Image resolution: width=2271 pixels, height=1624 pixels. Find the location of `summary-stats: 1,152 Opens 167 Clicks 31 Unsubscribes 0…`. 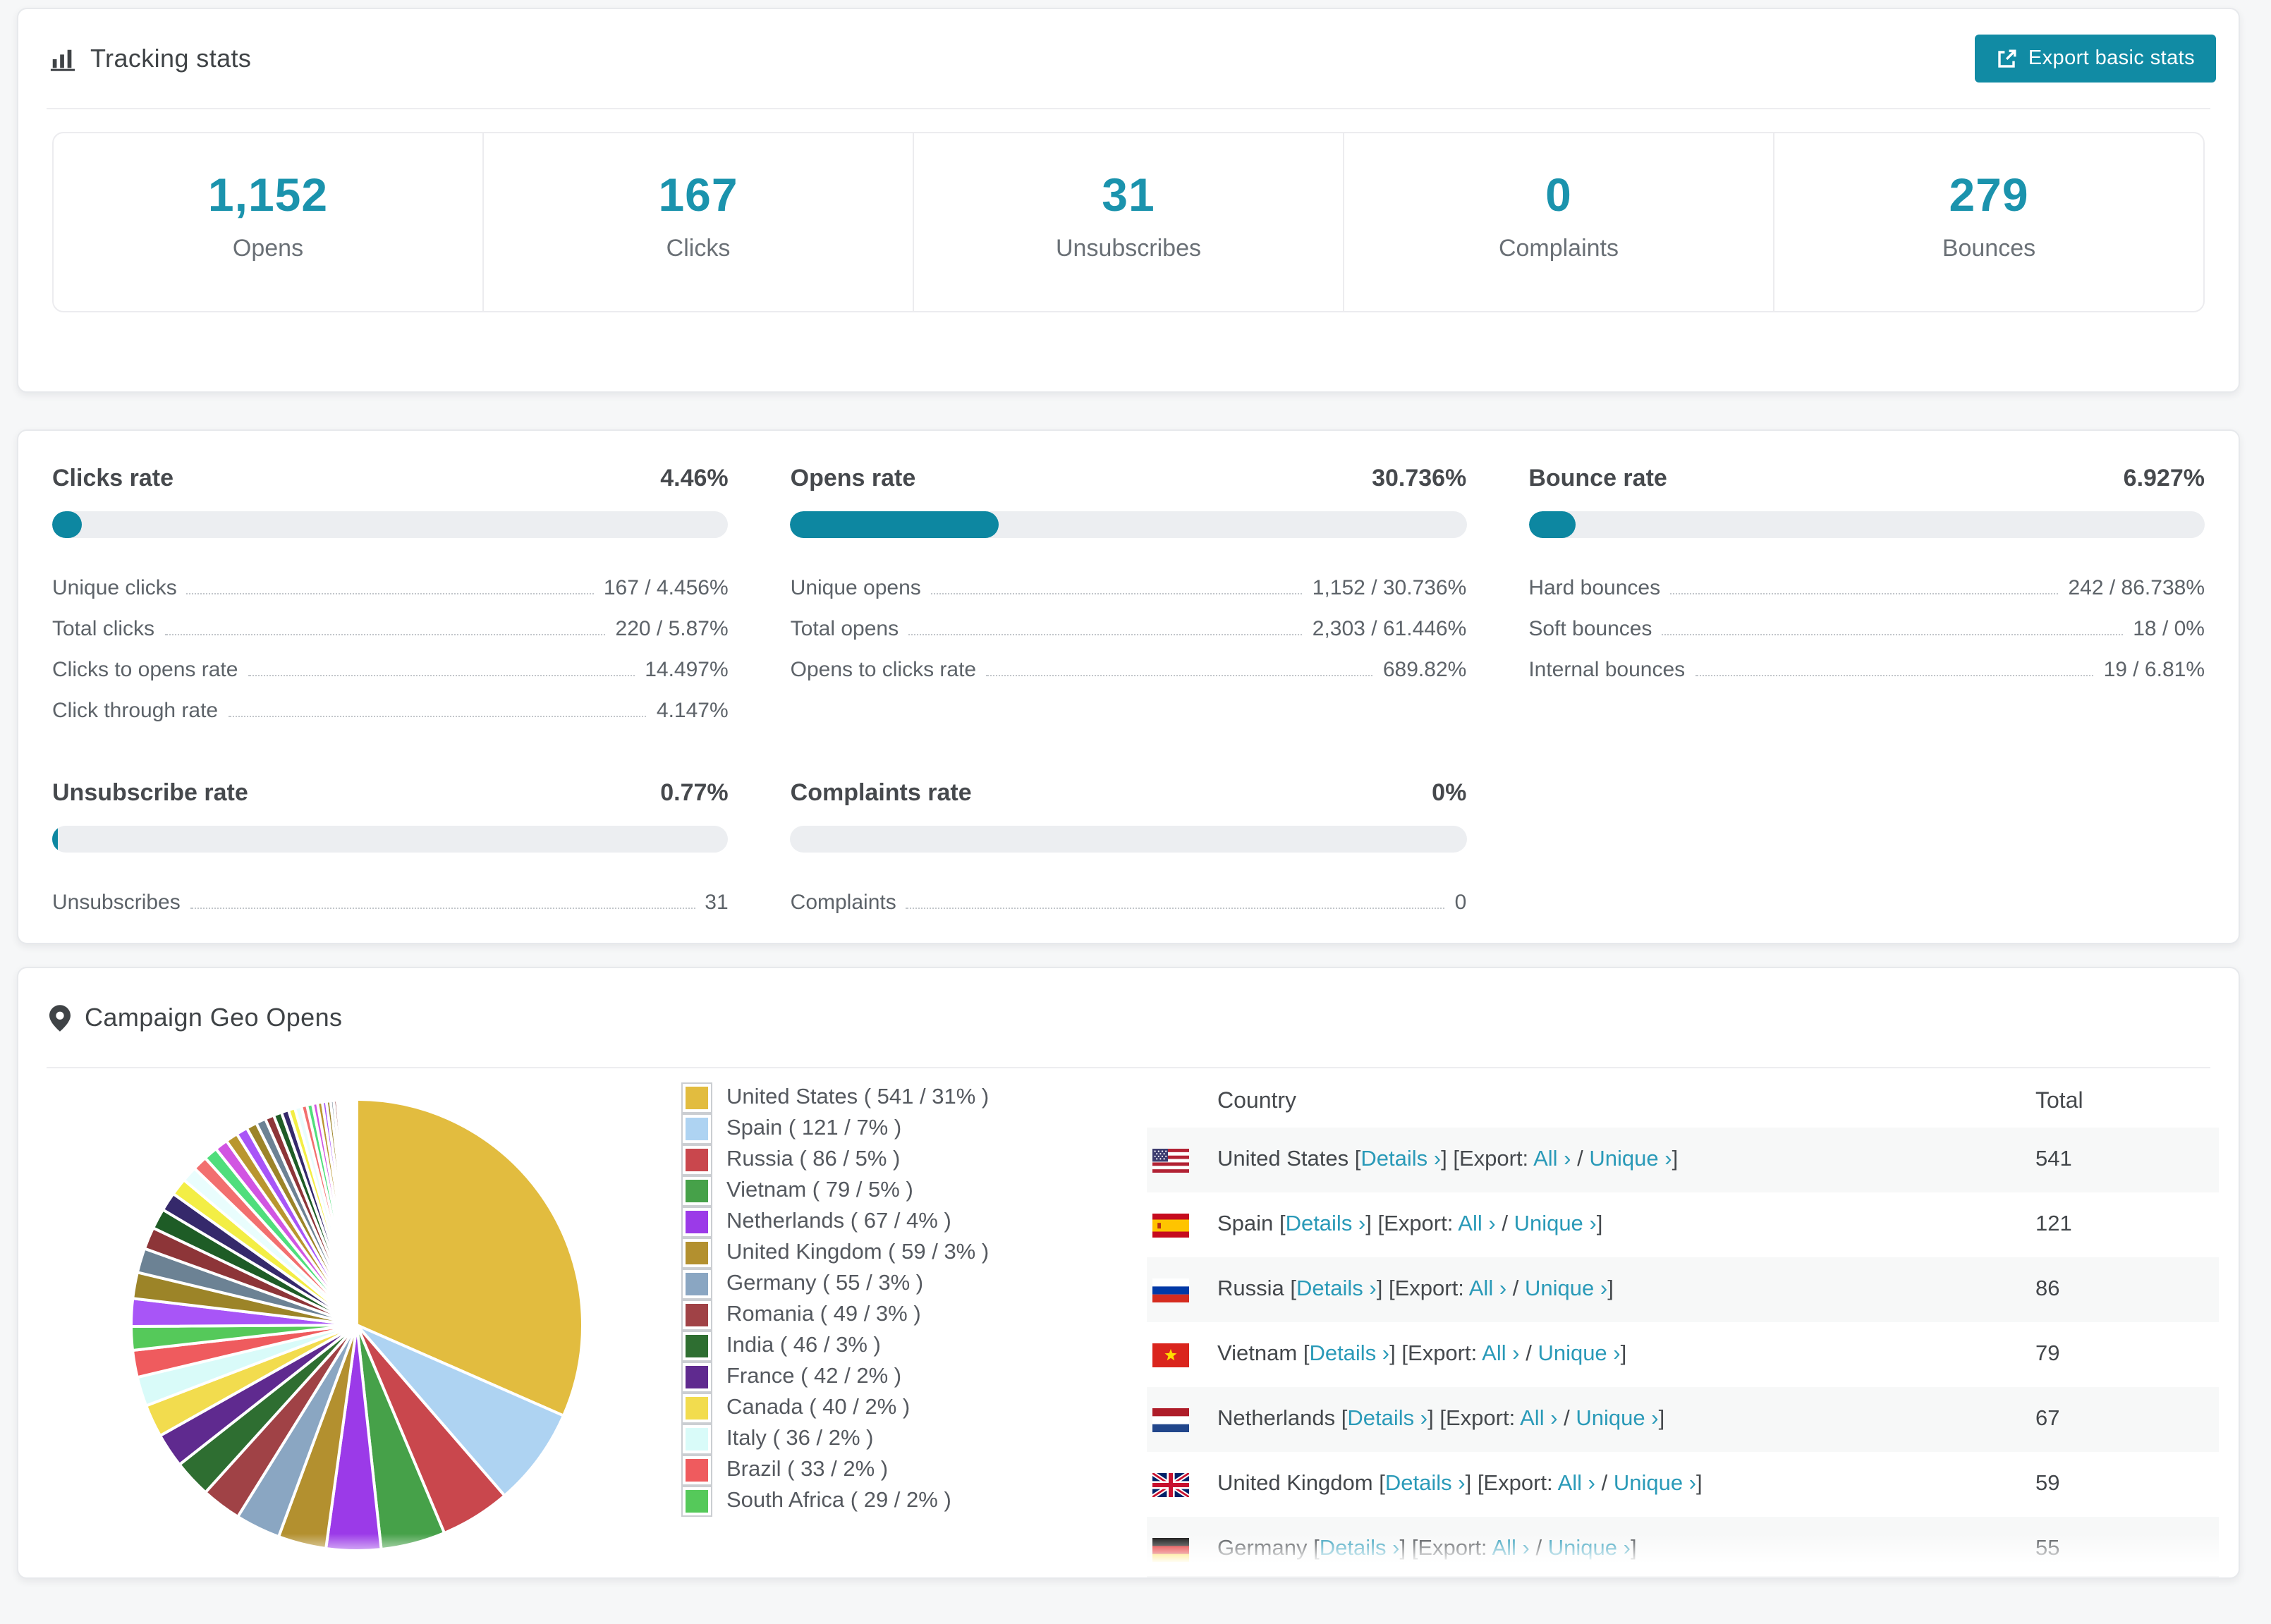

summary-stats: 1,152 Opens 167 Clicks 31 Unsubscribes 0… is located at coordinates (1128, 222).